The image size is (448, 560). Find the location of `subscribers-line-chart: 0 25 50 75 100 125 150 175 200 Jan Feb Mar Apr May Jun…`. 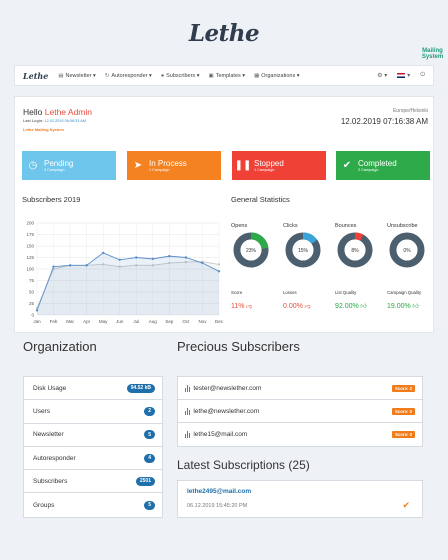

subscribers-line-chart: 0 25 50 75 100 125 150 175 200 Jan Feb Mar Apr May Jun… is located at coordinates (124, 273).